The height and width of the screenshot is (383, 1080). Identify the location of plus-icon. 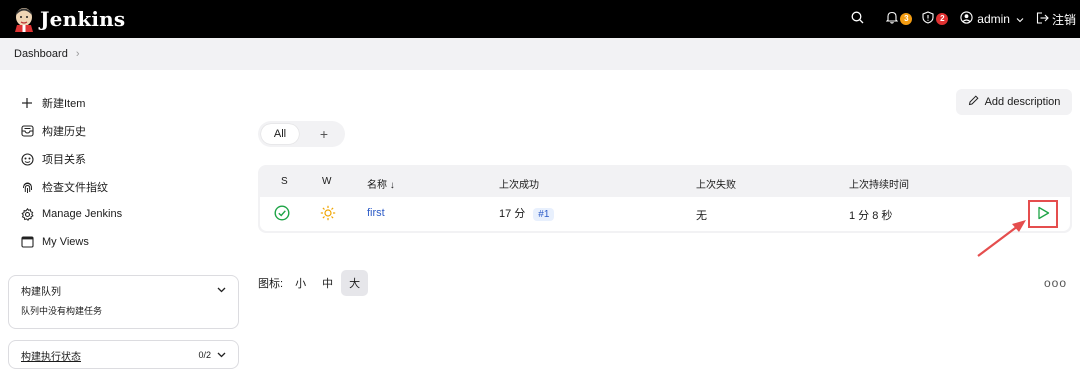
(27, 103).